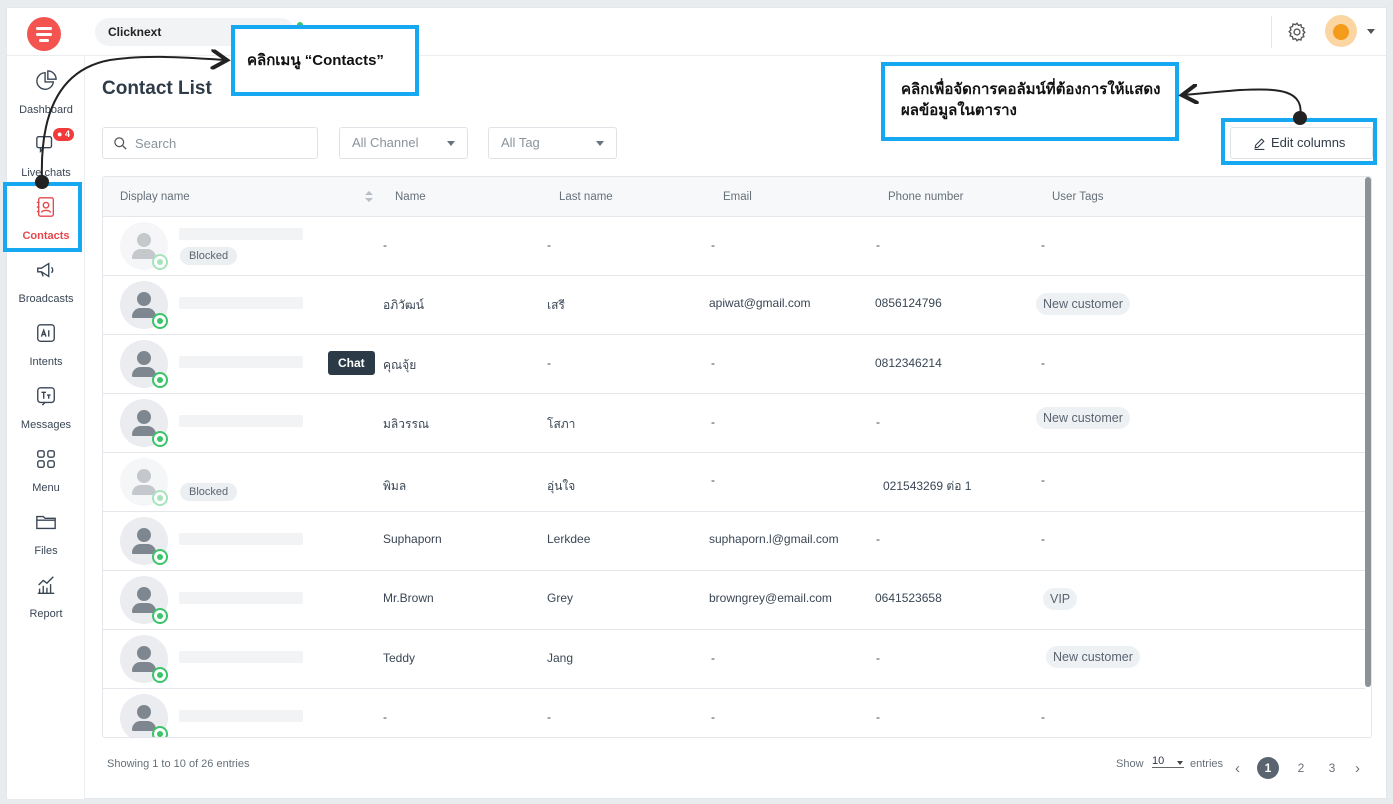  I want to click on column-header-display-name: Display name, so click(155, 197).